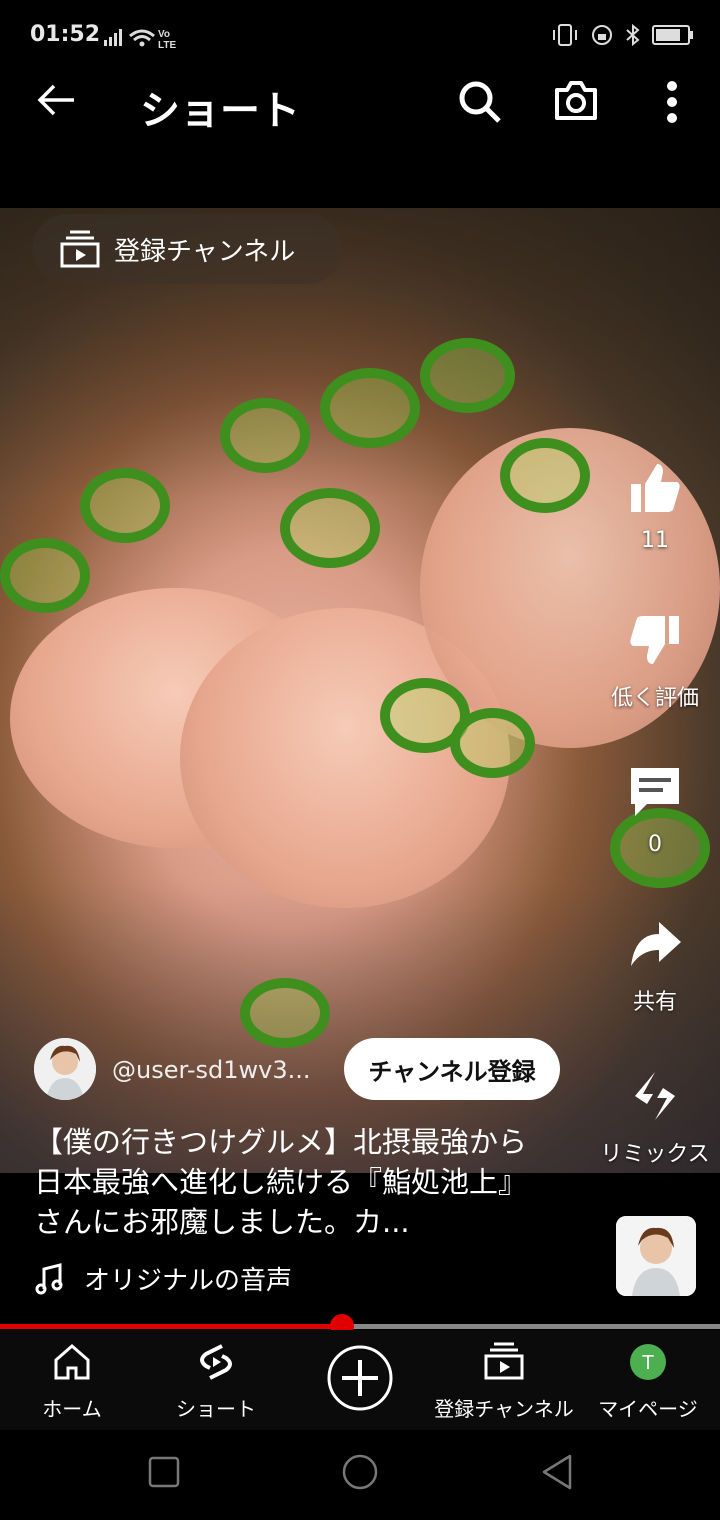  I want to click on nav-subscriptions: 登録チャンネル, so click(504, 1382).